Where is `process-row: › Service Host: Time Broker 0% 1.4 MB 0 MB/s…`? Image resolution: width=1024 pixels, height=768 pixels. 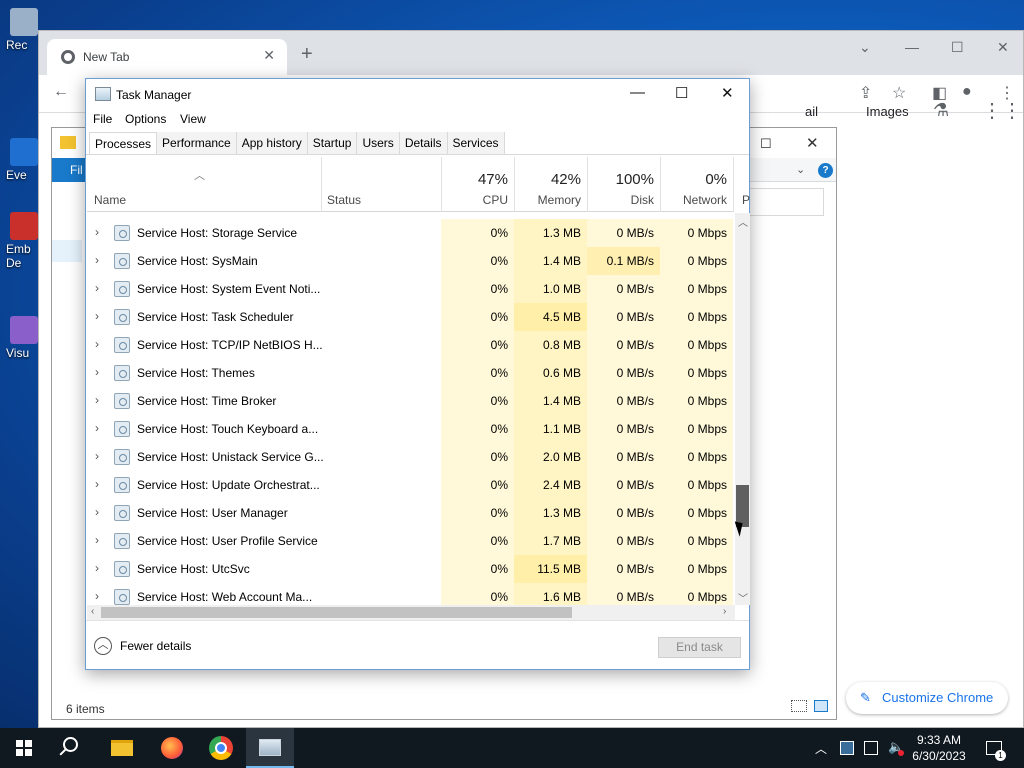
process-row: › Service Host: Time Broker 0% 1.4 MB 0 MB/s… is located at coordinates (410, 401).